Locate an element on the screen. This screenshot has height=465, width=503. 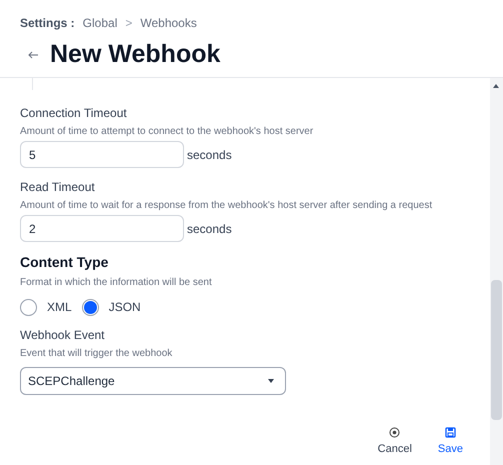
radio-label: JSON is located at coordinates (124, 307).